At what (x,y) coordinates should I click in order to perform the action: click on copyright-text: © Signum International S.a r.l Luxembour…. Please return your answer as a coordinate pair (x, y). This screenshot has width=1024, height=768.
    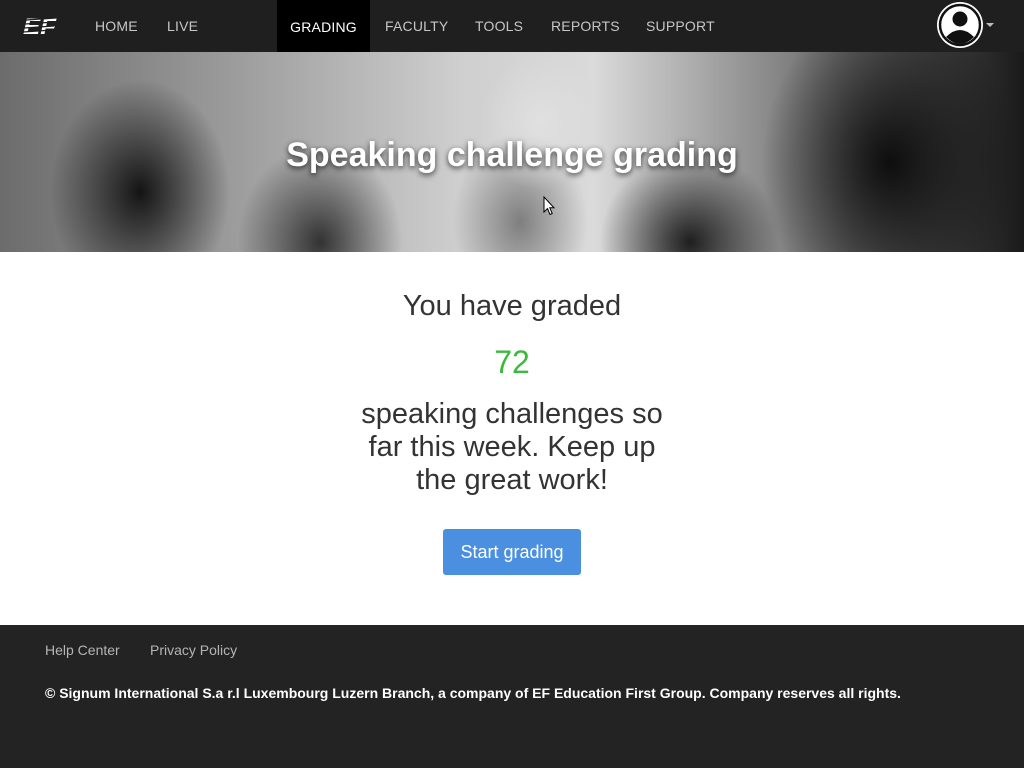
    Looking at the image, I should click on (473, 693).